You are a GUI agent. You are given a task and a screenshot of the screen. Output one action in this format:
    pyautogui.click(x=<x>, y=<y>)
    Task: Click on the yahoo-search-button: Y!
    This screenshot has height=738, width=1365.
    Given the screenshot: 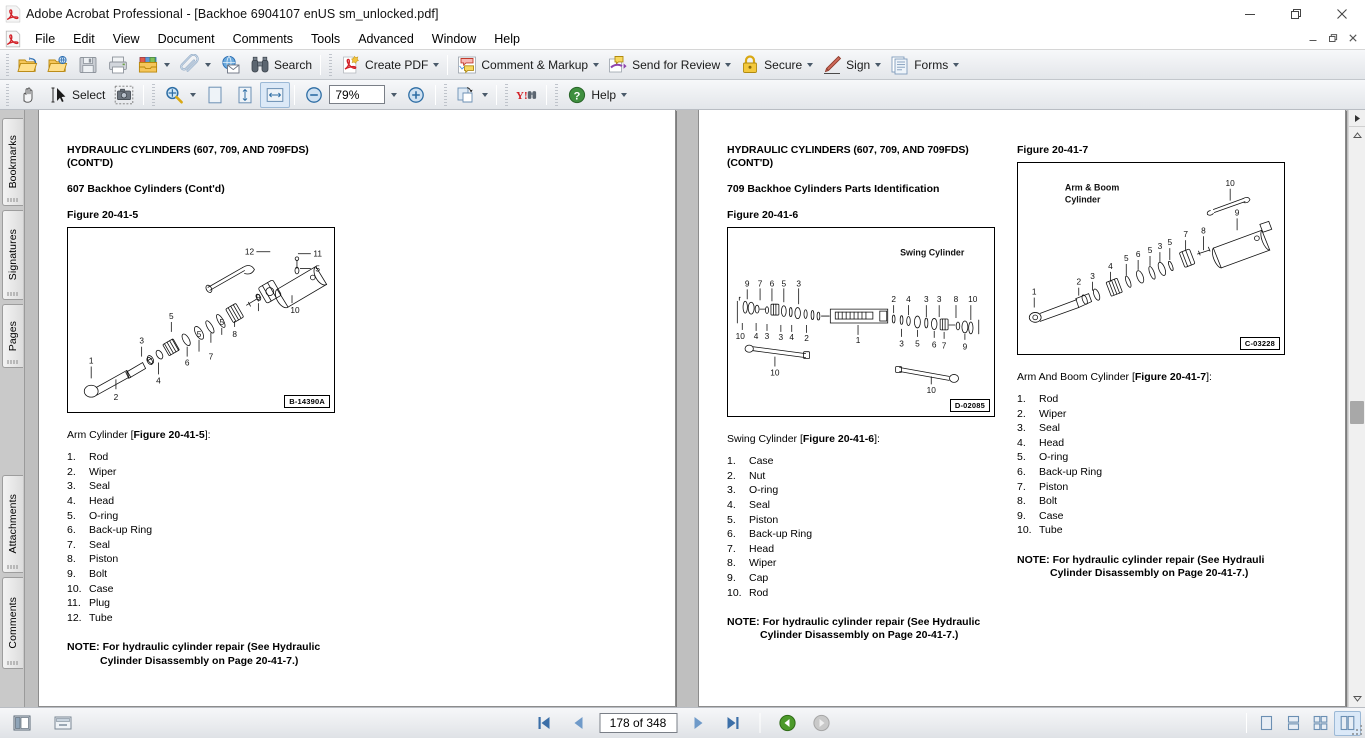 What is the action you would take?
    pyautogui.click(x=527, y=95)
    